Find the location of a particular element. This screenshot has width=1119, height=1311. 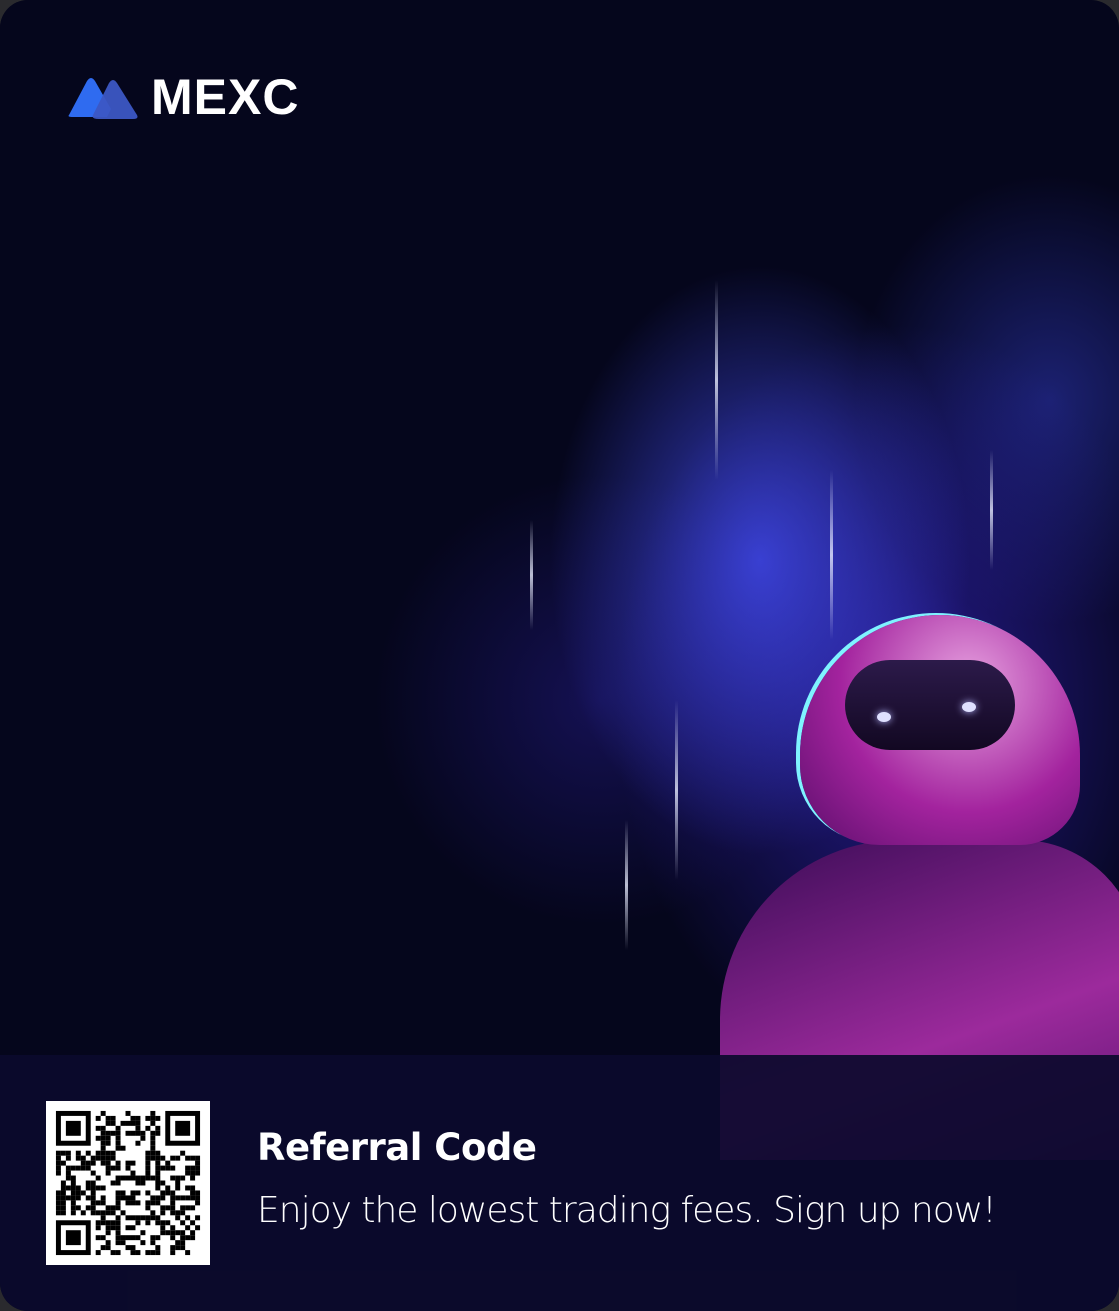

referral-qr-code is located at coordinates (128, 1183).